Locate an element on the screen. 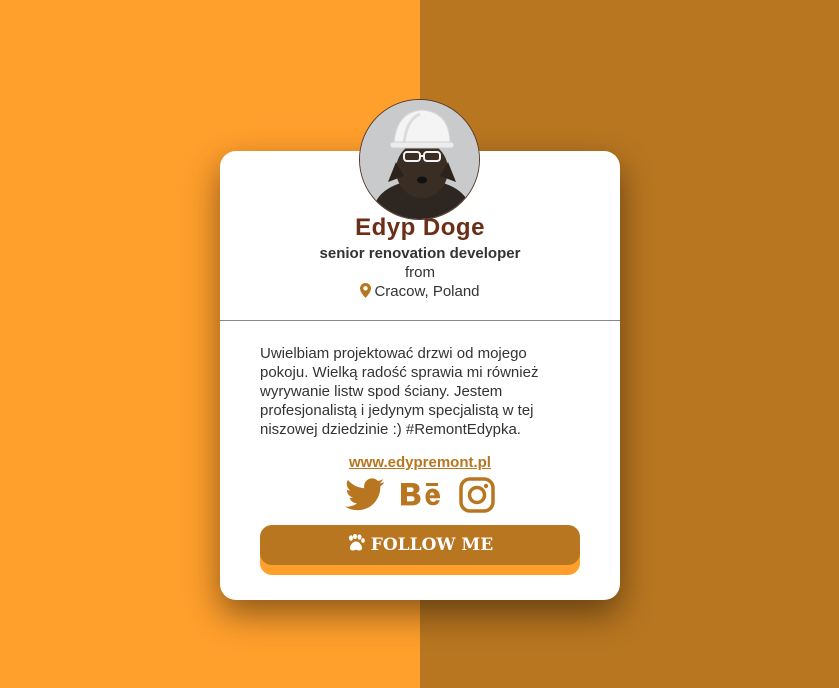 The height and width of the screenshot is (688, 839). follow-button: FOLLOW ME is located at coordinates (420, 545).